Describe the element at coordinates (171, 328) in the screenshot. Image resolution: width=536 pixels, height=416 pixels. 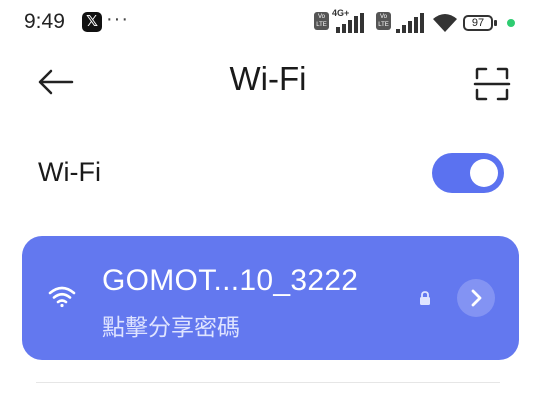
I see `share-password-hint: 點擊分享密碼` at that location.